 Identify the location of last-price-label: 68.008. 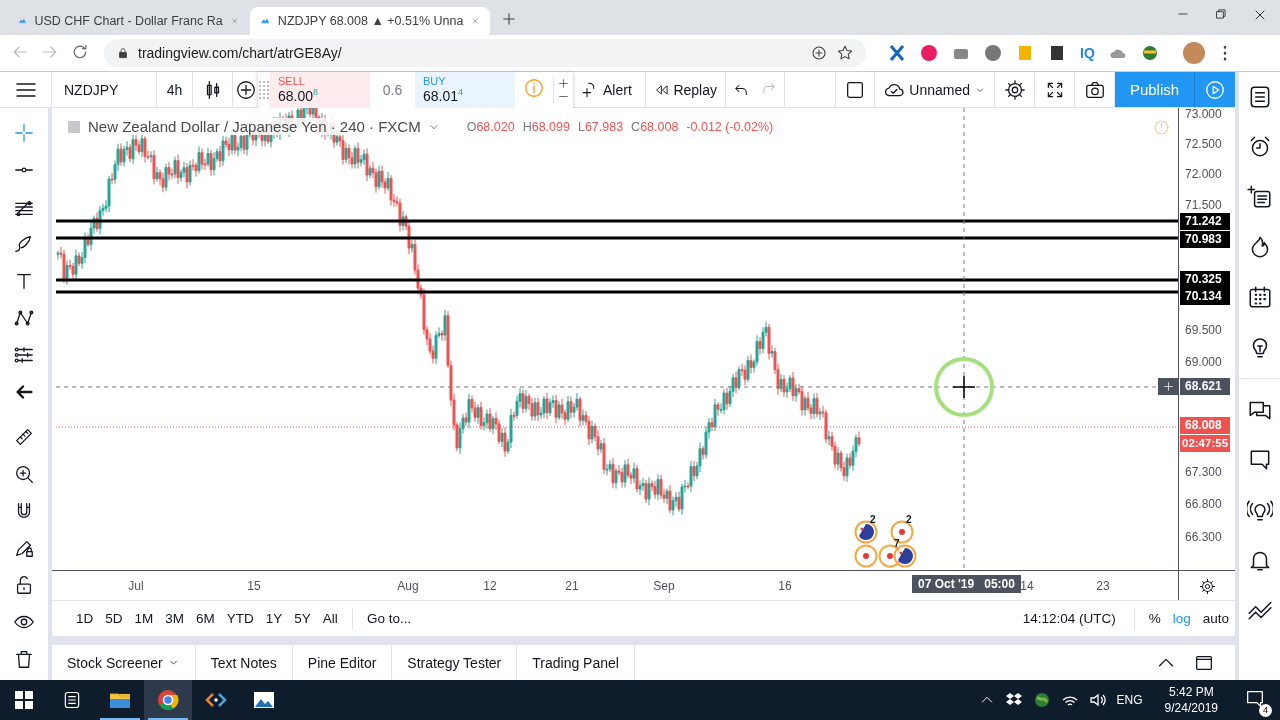
(1205, 425).